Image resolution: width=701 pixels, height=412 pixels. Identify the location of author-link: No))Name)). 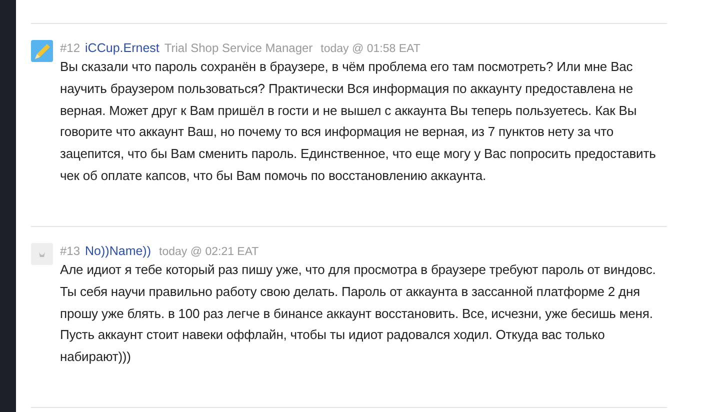
(118, 251).